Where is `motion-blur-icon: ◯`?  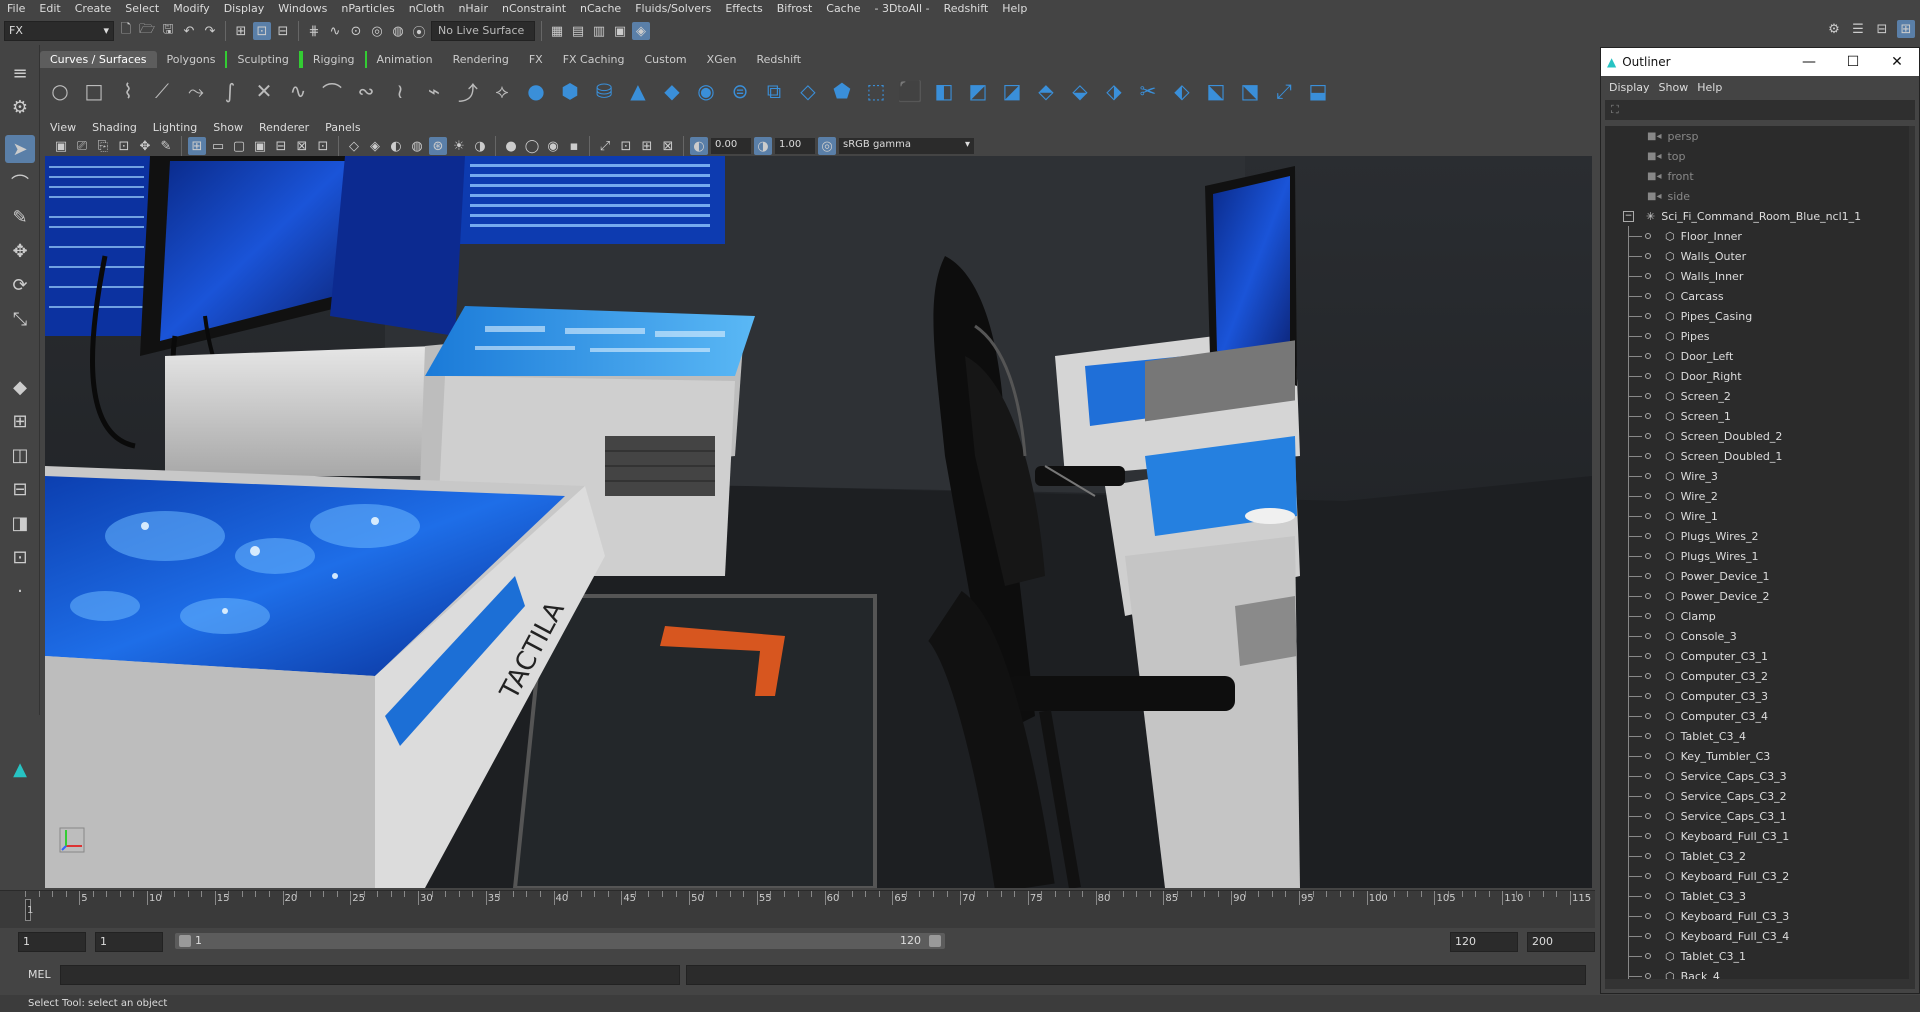
motion-blur-icon: ◯ is located at coordinates (532, 146).